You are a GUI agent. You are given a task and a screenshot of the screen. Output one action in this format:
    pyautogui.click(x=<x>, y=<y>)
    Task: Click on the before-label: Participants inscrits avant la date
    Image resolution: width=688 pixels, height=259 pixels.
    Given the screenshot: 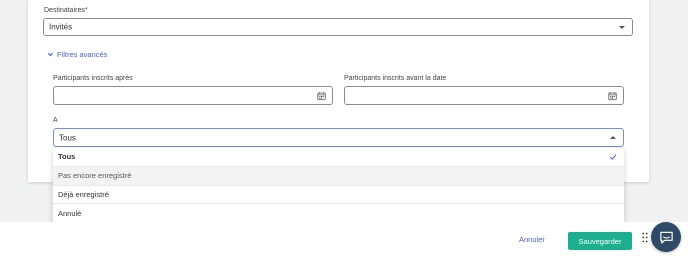 What is the action you would take?
    pyautogui.click(x=395, y=78)
    